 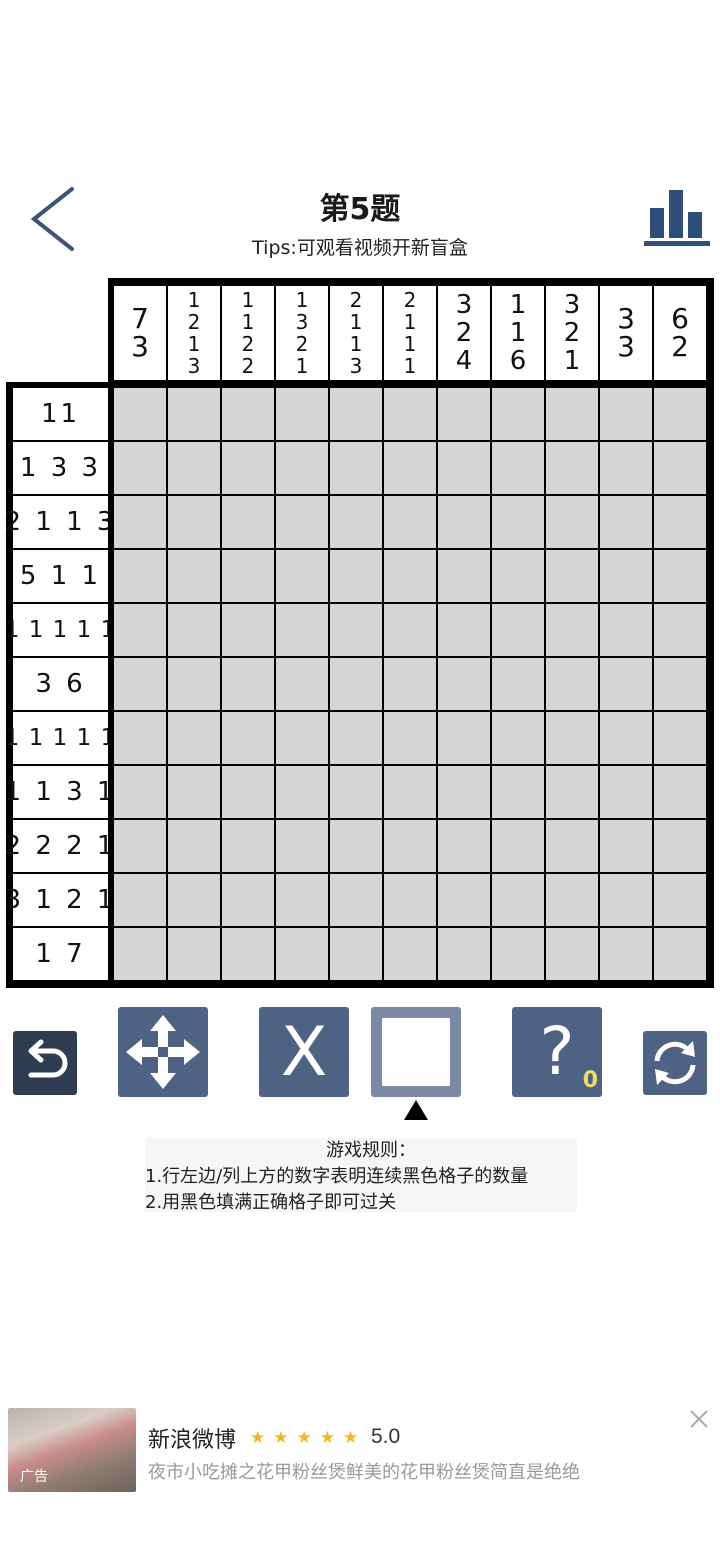 I want to click on hint-button: ? 0, so click(x=557, y=1052).